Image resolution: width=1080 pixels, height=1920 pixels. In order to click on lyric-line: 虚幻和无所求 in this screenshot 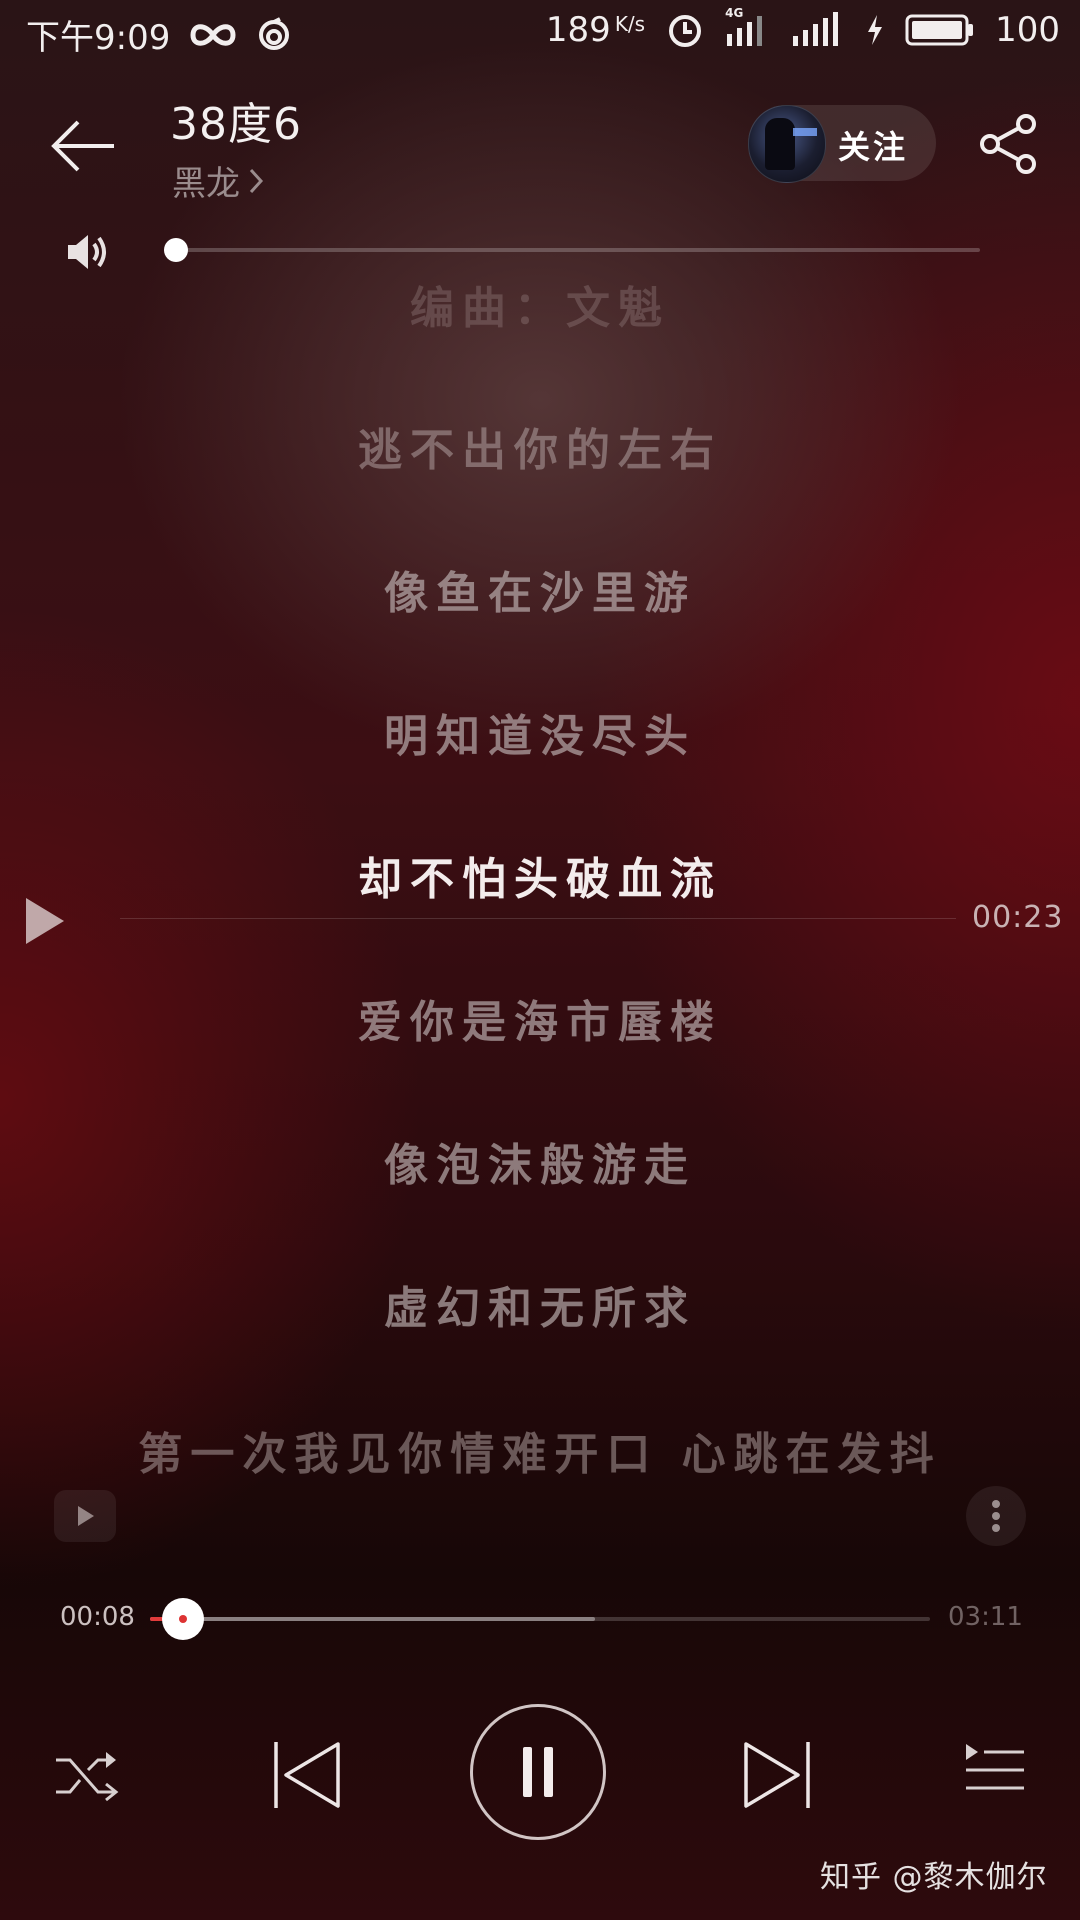, I will do `click(540, 1308)`.